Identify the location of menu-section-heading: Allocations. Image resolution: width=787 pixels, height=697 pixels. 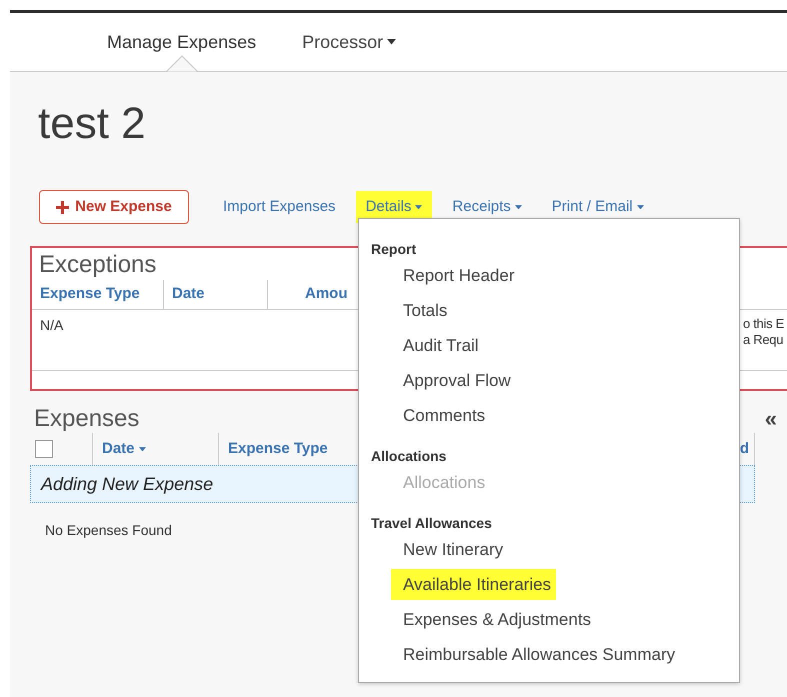
(408, 456).